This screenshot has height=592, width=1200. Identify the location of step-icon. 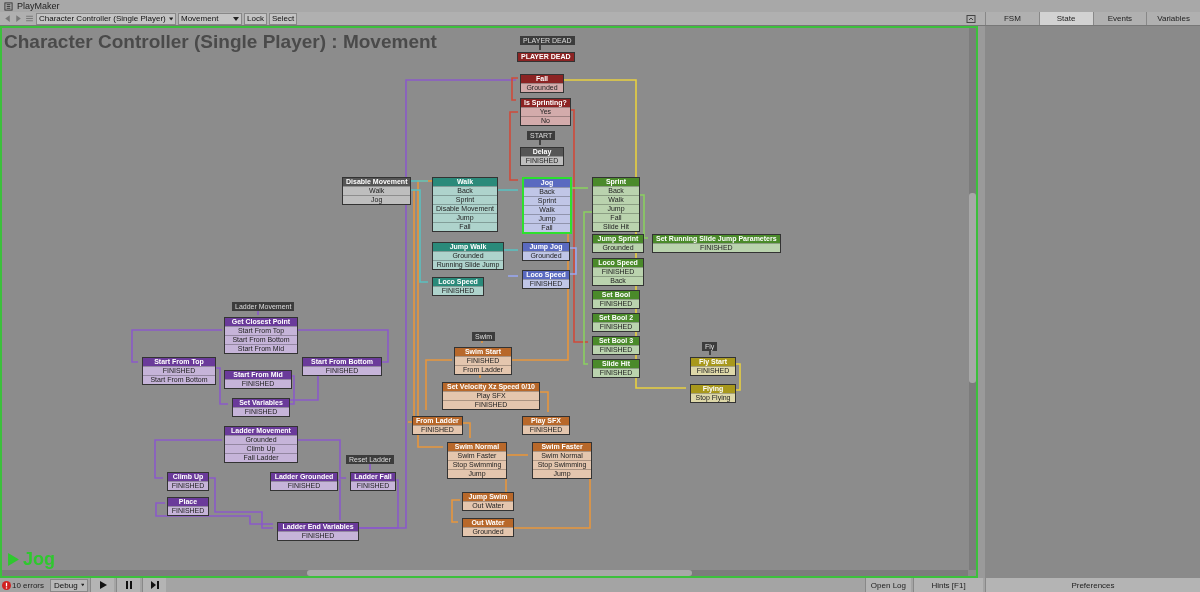
(154, 585).